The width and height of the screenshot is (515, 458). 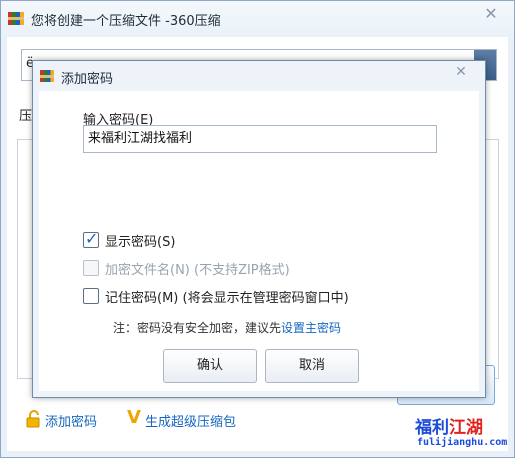 I want to click on show-password-checkbox: ✓, so click(x=91, y=238).